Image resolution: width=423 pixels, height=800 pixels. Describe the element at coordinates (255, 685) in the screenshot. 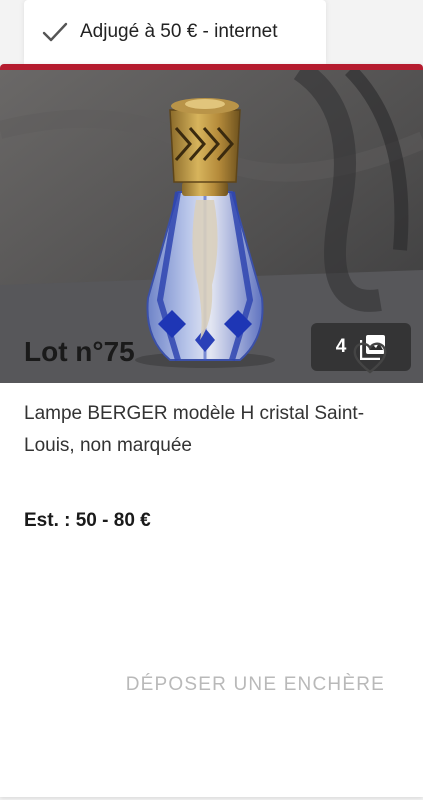

I see `place-bid-button: DÉPOSER UNE ENCHÈRE` at that location.